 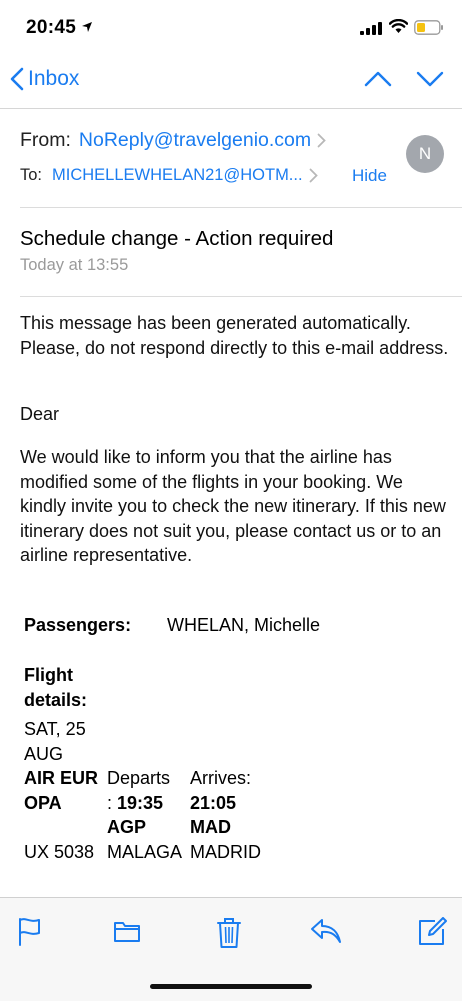 I want to click on home-indicator, so click(x=231, y=986).